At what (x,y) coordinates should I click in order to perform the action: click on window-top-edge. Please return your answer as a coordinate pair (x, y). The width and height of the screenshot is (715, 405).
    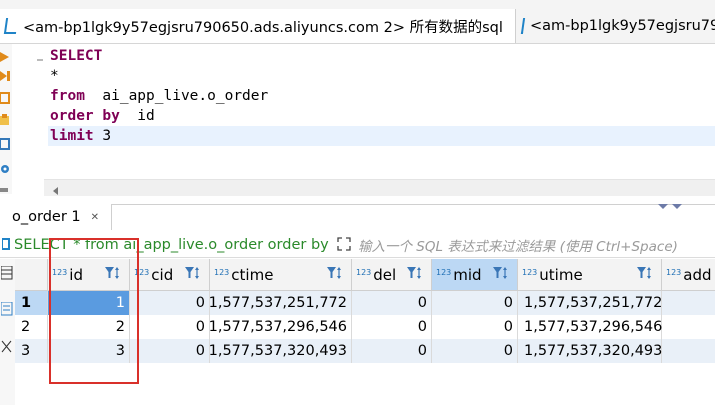
    Looking at the image, I should click on (357, 4).